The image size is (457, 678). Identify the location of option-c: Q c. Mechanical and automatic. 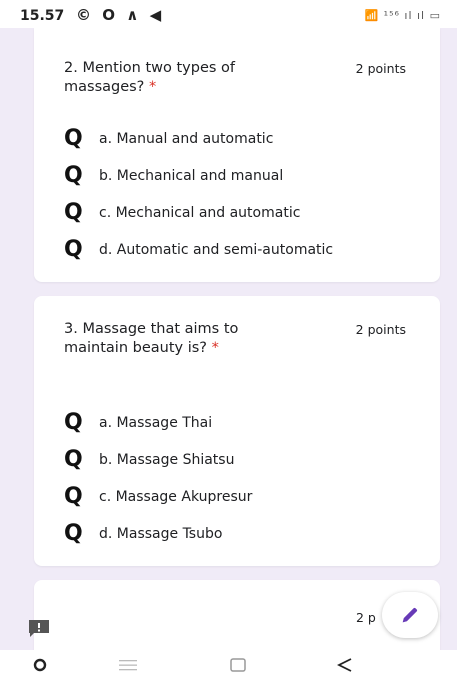
(198, 212).